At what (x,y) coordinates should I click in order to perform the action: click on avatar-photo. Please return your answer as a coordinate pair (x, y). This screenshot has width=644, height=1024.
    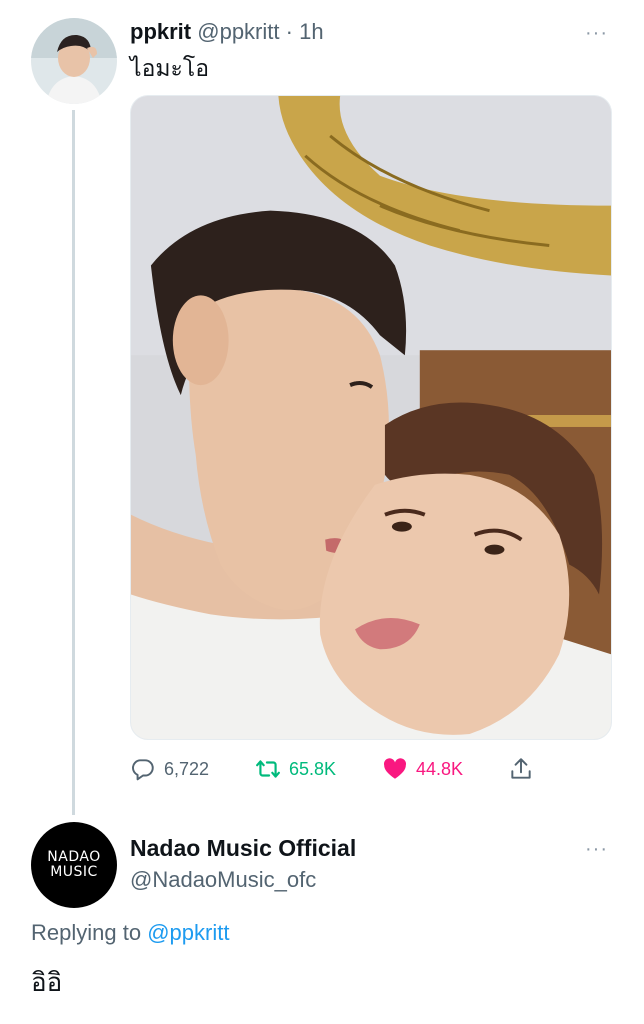
    Looking at the image, I should click on (74, 61).